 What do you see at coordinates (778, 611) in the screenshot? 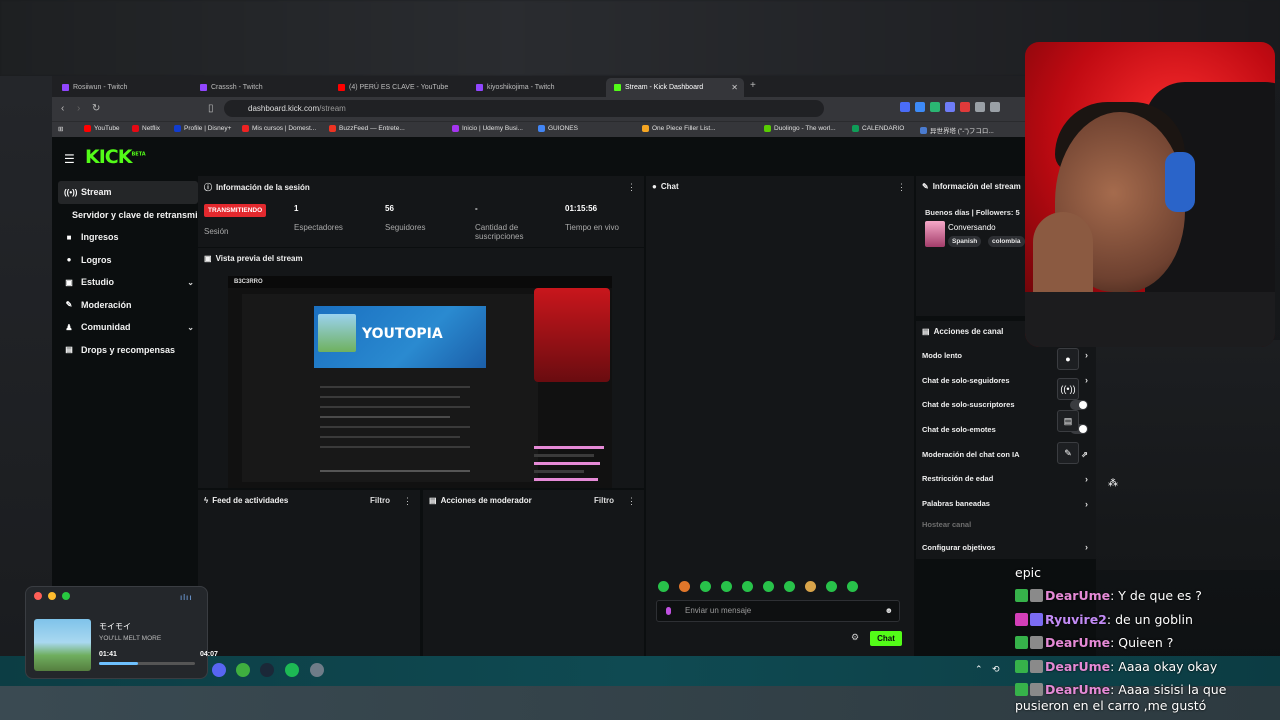
I see `chat-input: Enviar un mensaje ☻` at bounding box center [778, 611].